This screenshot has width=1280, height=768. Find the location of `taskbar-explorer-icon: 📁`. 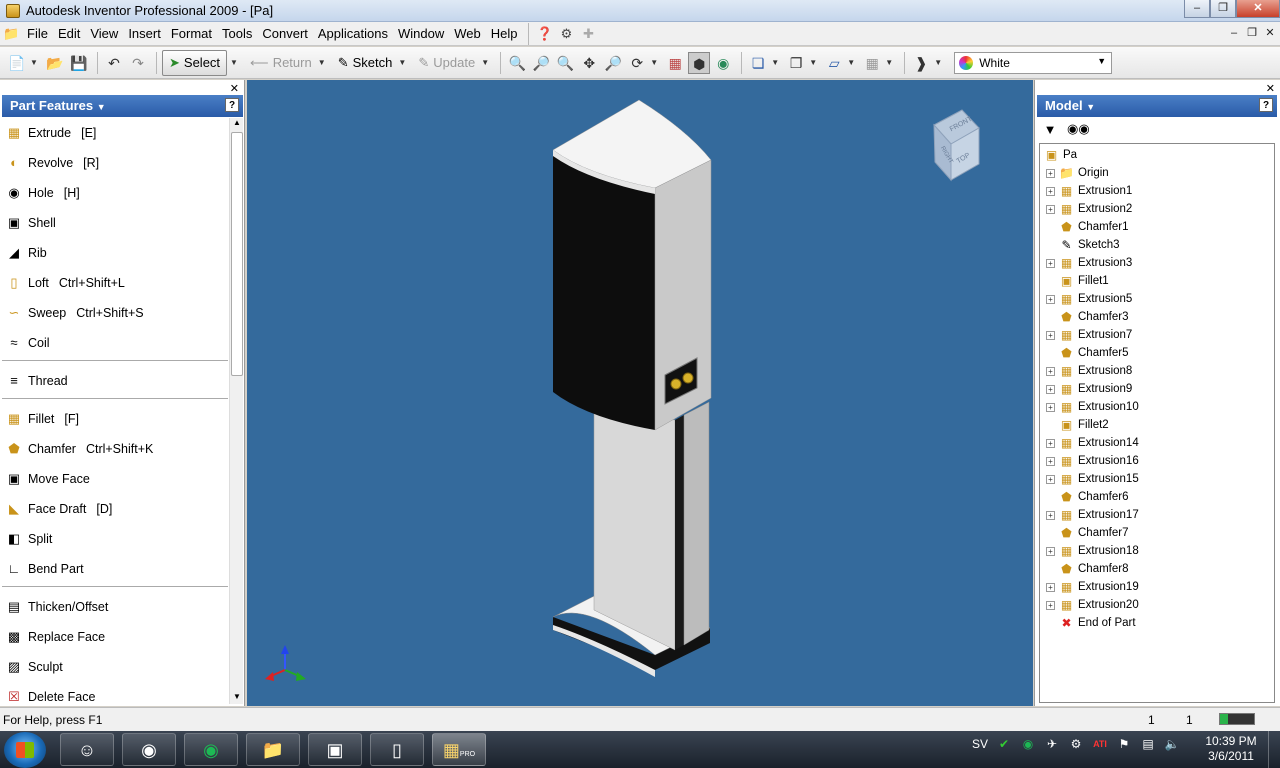

taskbar-explorer-icon: 📁 is located at coordinates (273, 749).